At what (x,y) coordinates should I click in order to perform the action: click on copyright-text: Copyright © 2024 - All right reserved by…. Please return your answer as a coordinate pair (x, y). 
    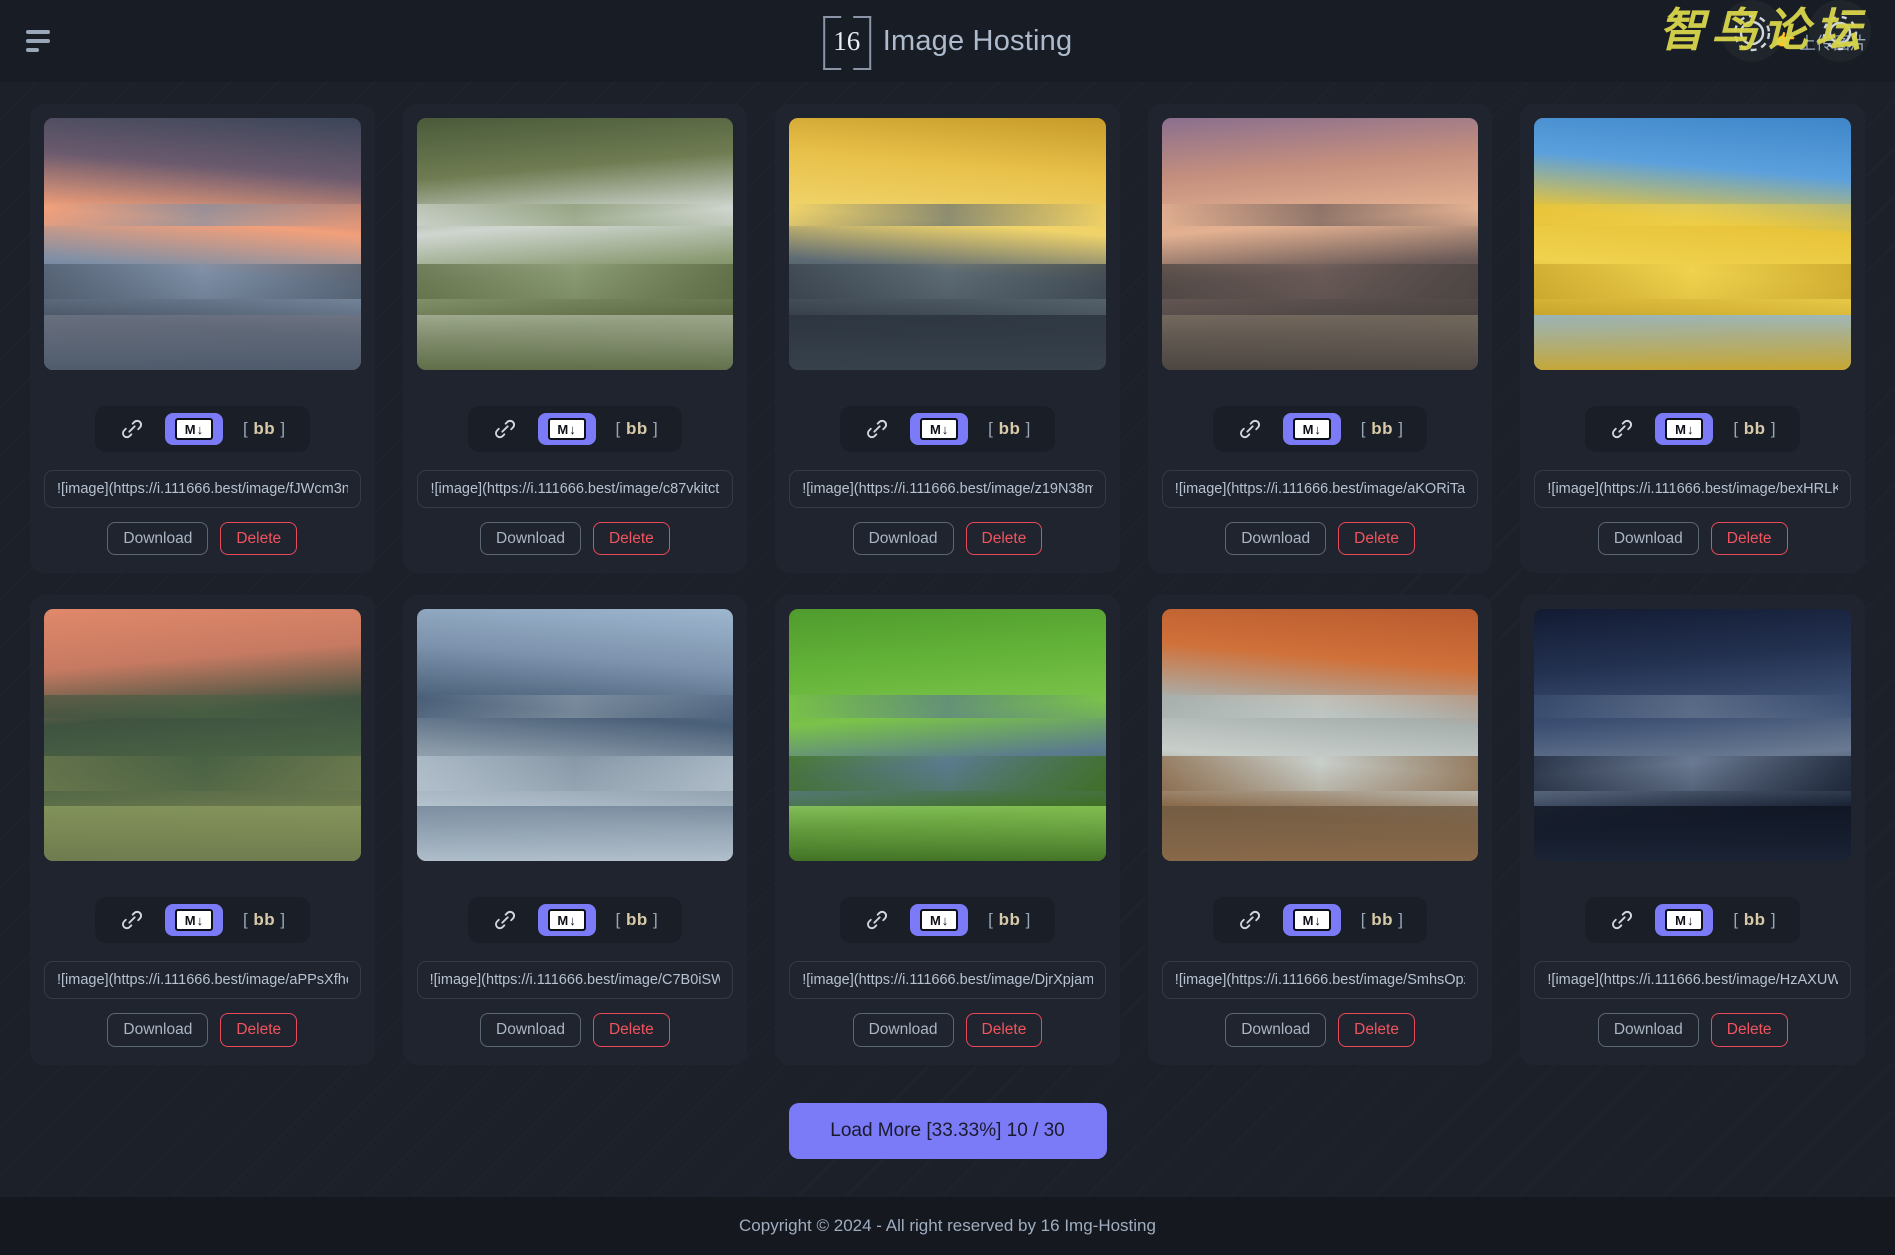
    Looking at the image, I should click on (947, 1225).